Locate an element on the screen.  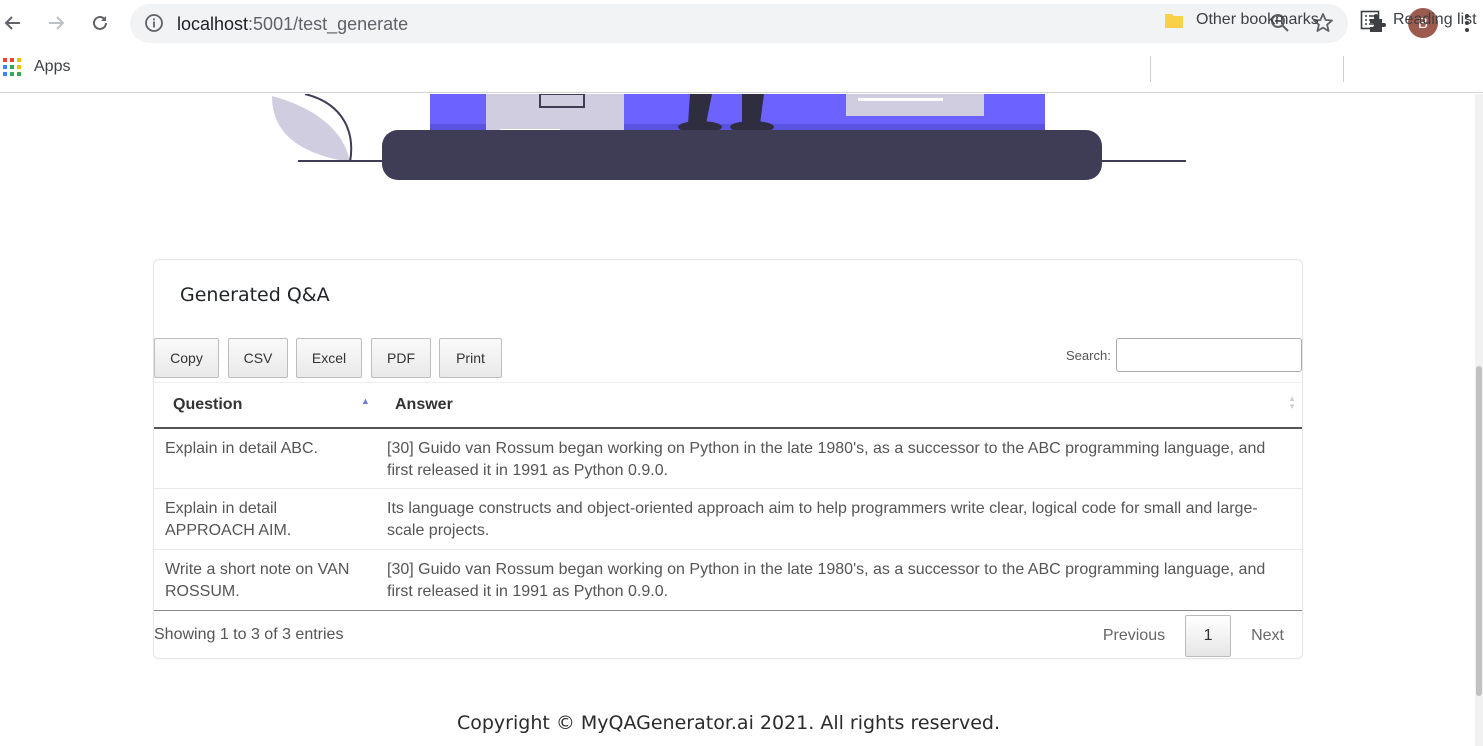
column-header-question: Question ▲ is located at coordinates (265, 405).